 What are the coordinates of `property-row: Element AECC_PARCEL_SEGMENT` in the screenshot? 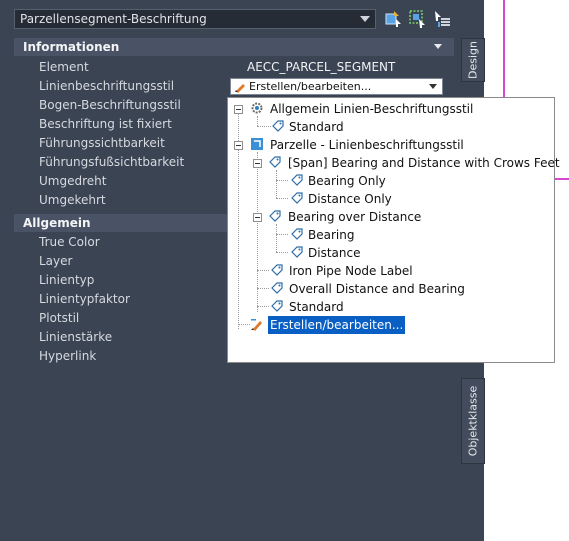 It's located at (234, 67).